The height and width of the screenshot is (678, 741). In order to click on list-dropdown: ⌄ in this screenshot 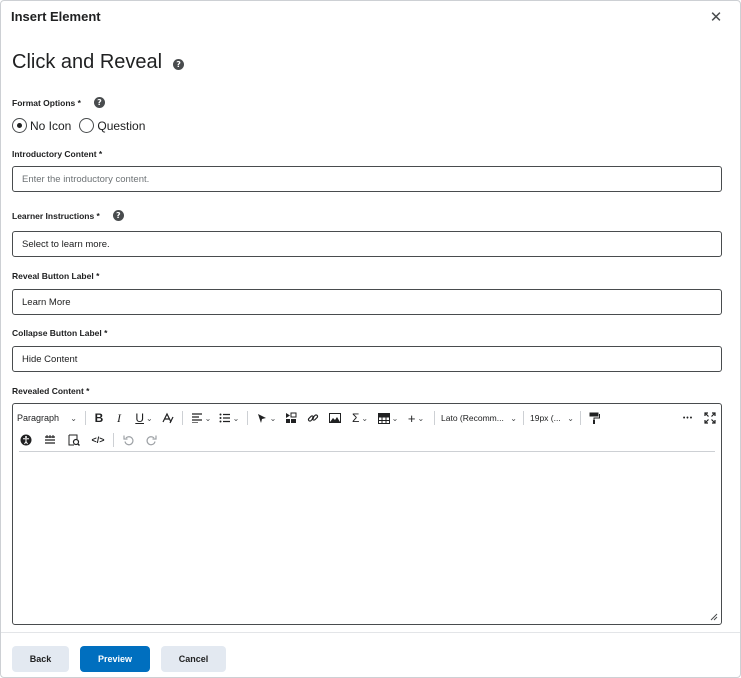, I will do `click(229, 418)`.